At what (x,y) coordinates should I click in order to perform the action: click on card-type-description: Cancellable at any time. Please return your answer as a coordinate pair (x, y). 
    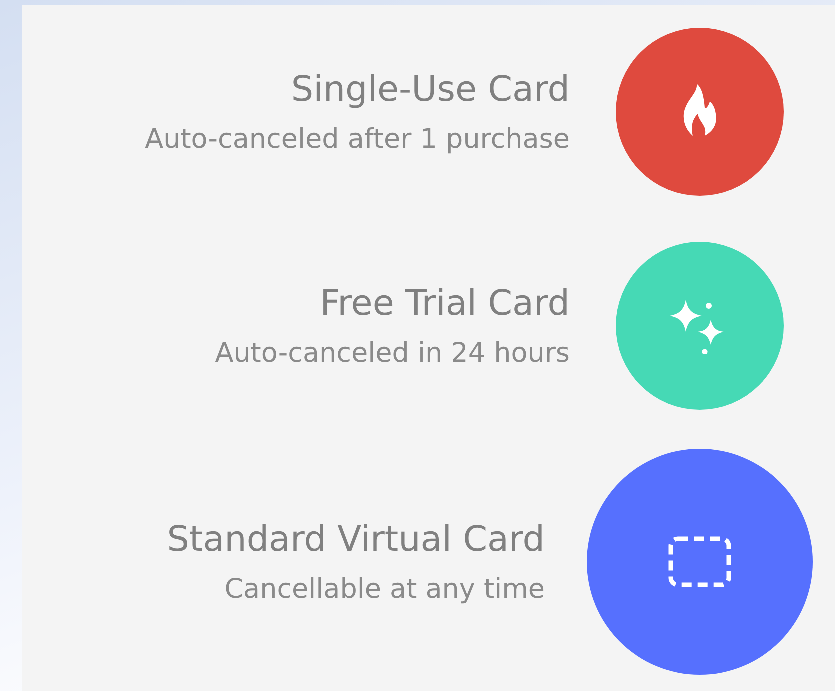
    Looking at the image, I should click on (384, 589).